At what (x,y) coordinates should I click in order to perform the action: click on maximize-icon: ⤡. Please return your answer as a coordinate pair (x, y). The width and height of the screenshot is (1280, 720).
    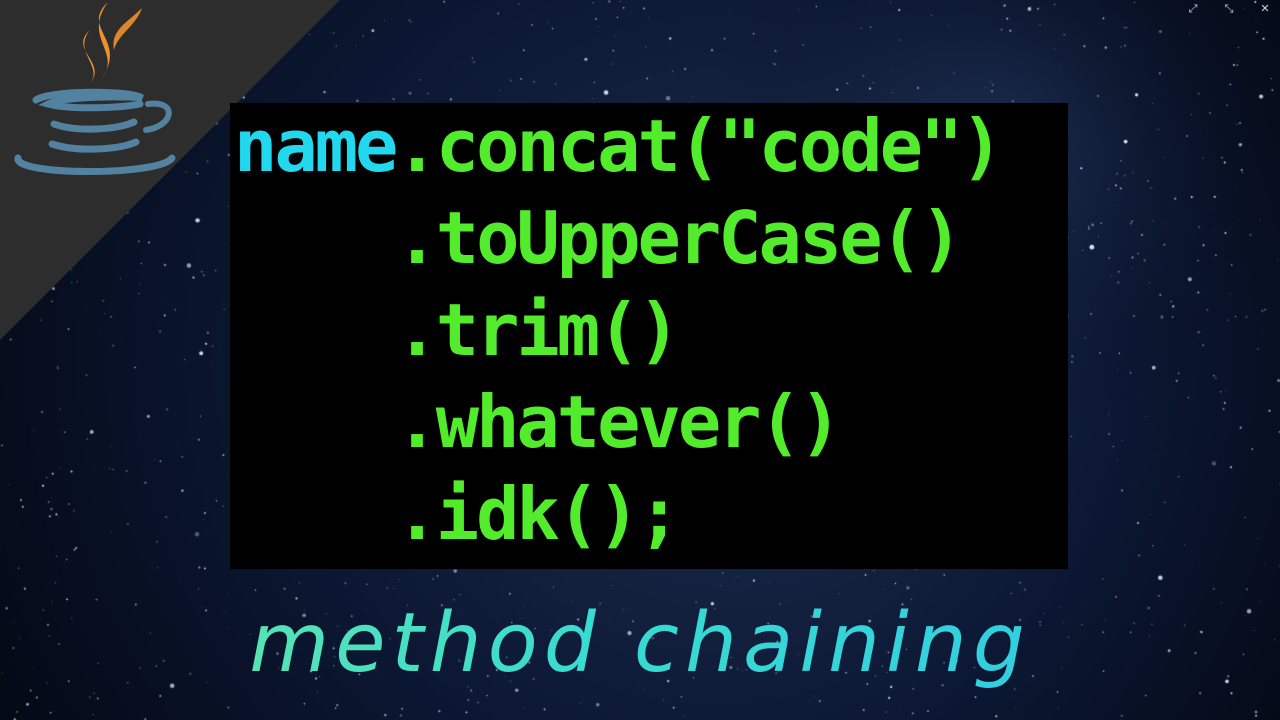
    Looking at the image, I should click on (1229, 9).